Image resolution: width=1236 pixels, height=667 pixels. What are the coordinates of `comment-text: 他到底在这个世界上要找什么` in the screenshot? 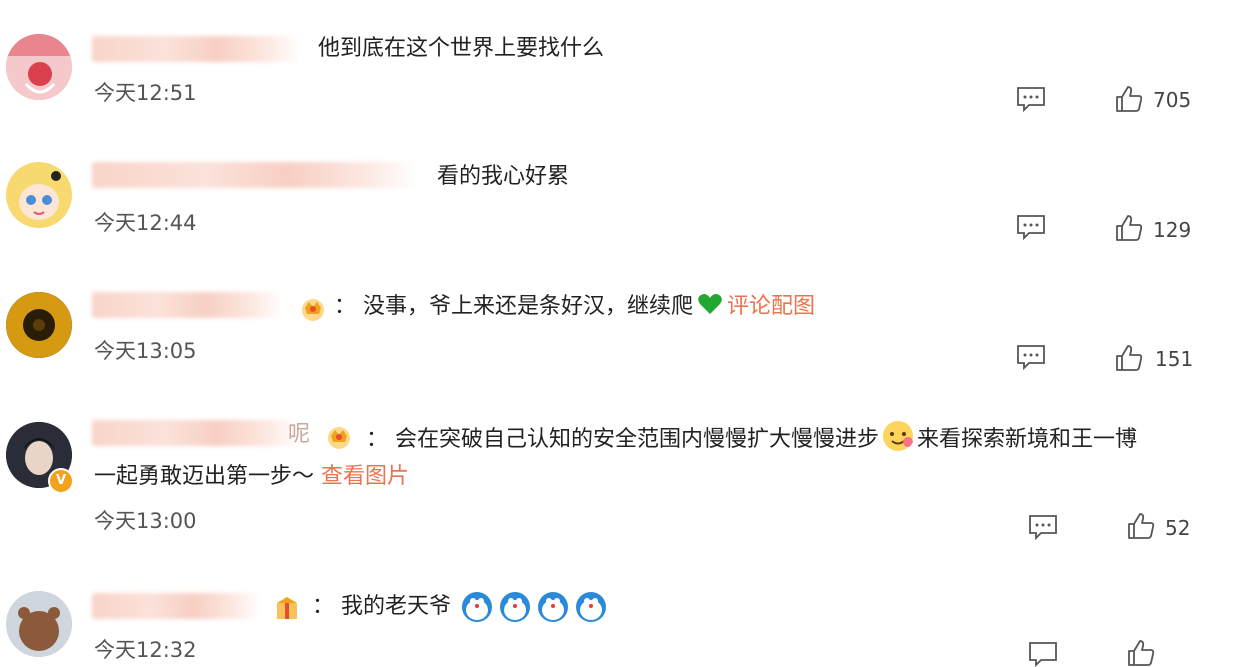 It's located at (461, 48).